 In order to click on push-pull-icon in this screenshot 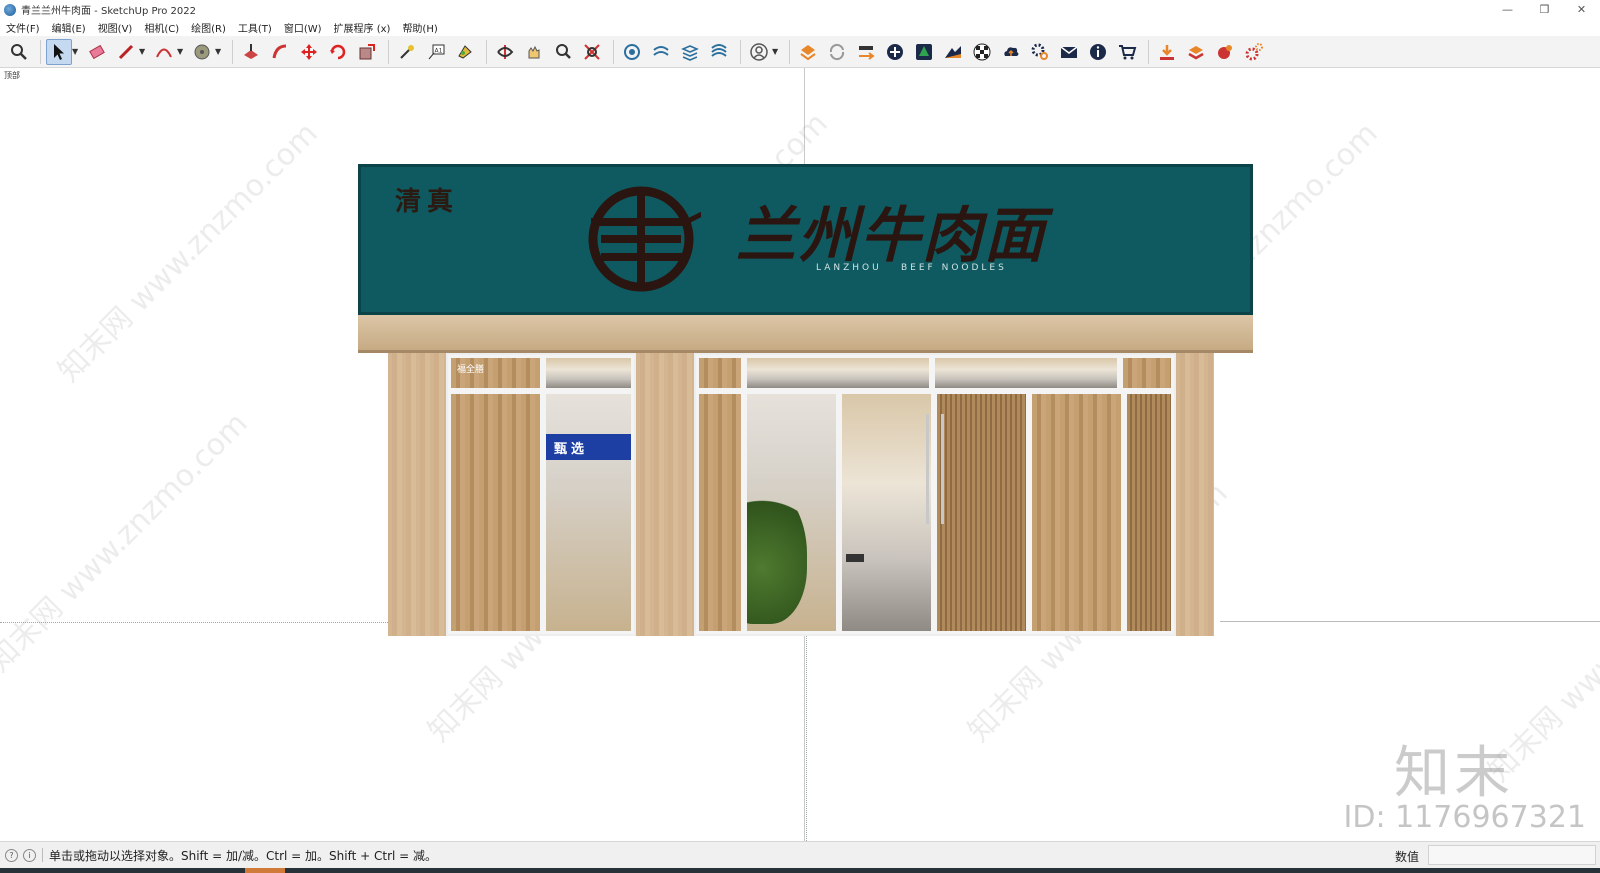, I will do `click(251, 52)`.